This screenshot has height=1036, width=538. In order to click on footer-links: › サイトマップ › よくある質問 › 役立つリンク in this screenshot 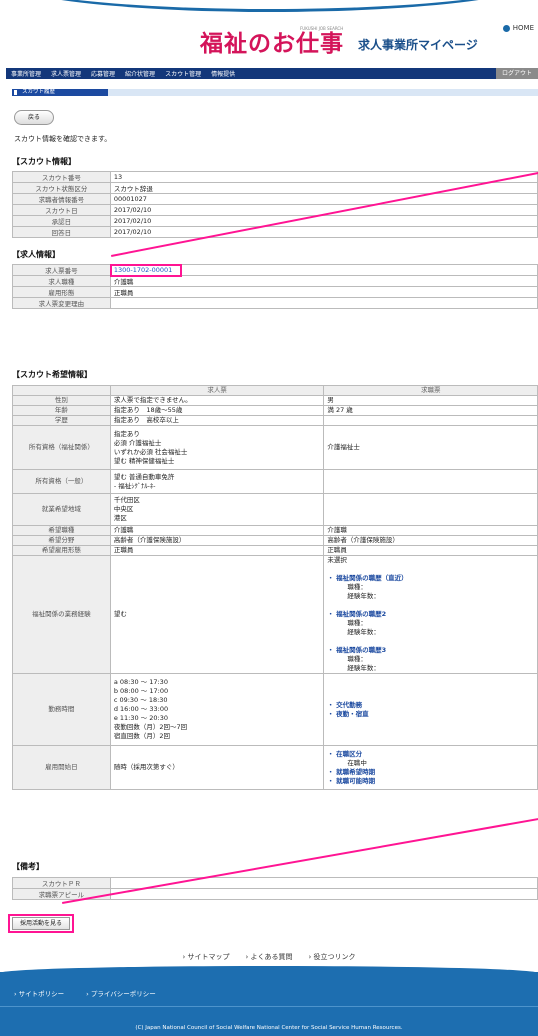, I will do `click(269, 957)`.